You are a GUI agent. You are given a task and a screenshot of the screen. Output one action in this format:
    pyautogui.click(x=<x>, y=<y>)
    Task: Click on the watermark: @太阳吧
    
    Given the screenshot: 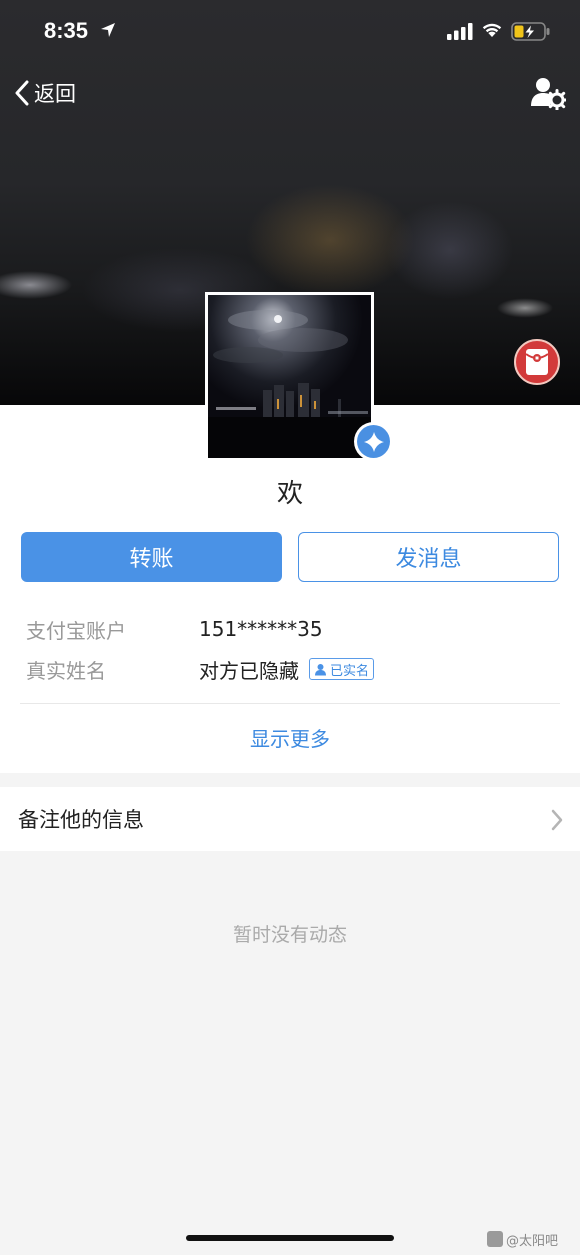 What is the action you would take?
    pyautogui.click(x=522, y=1239)
    